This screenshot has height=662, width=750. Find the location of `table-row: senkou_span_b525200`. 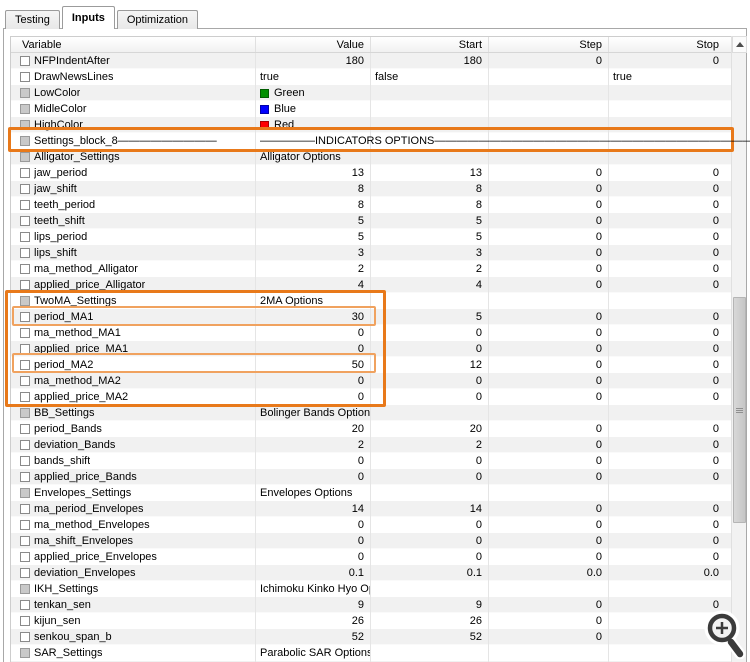

table-row: senkou_span_b525200 is located at coordinates (371, 637).